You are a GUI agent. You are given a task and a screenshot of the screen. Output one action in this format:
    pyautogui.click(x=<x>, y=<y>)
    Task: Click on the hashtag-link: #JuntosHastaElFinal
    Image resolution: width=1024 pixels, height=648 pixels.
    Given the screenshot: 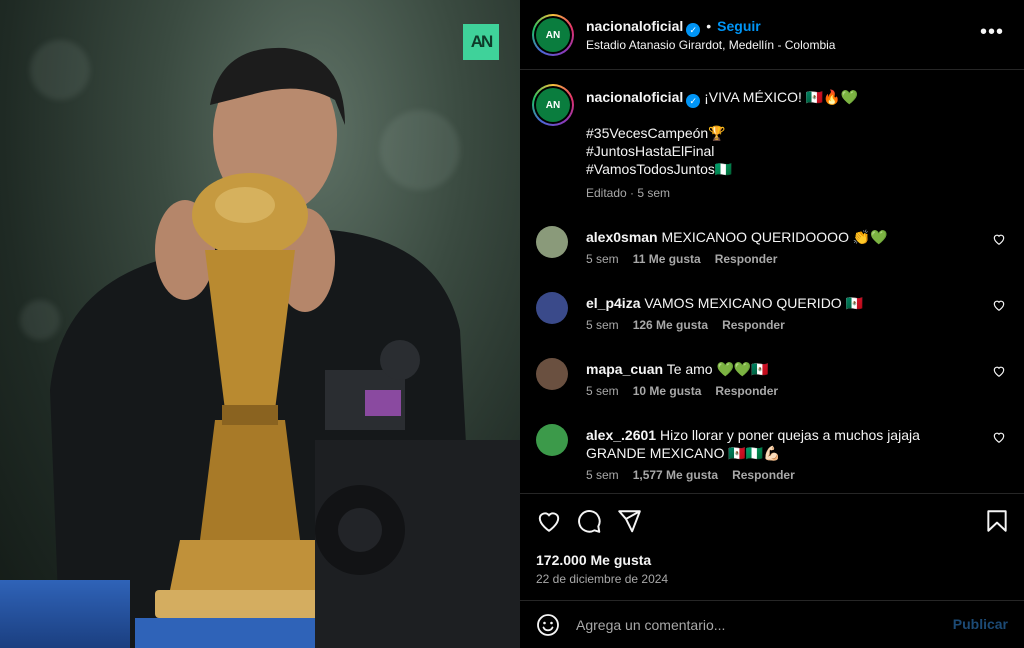 What is the action you would take?
    pyautogui.click(x=659, y=151)
    